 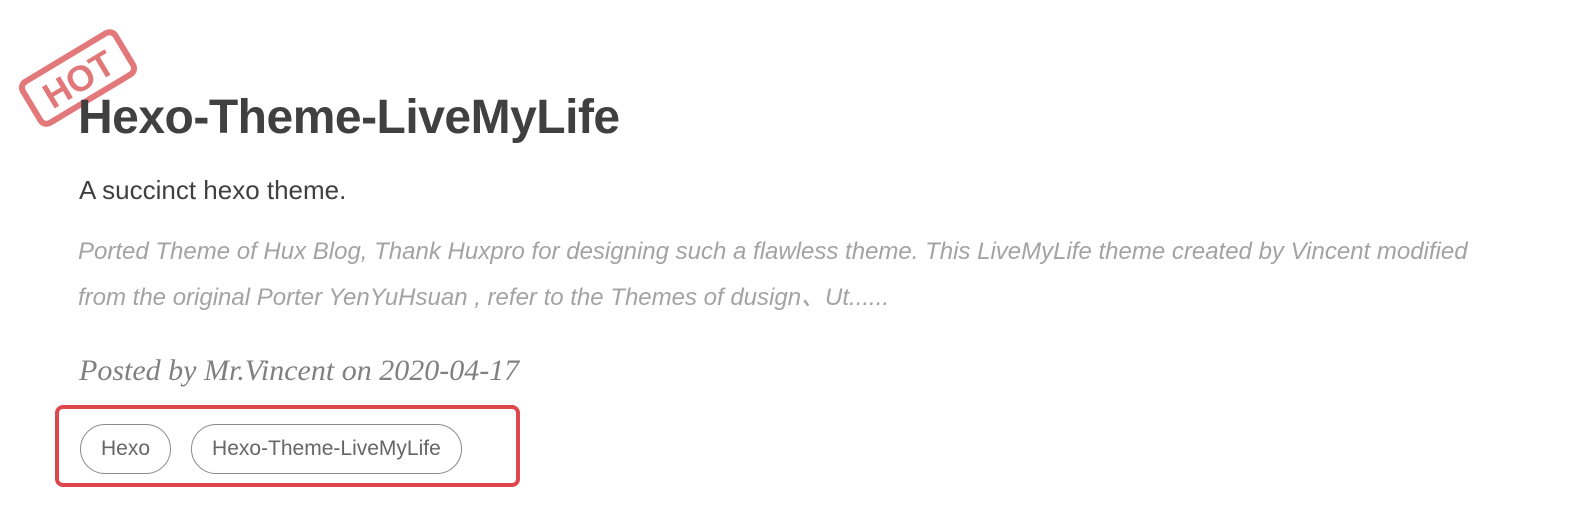 What do you see at coordinates (299, 370) in the screenshot?
I see `post-meta: Posted by Mr.Vincent on 2020-04-17` at bounding box center [299, 370].